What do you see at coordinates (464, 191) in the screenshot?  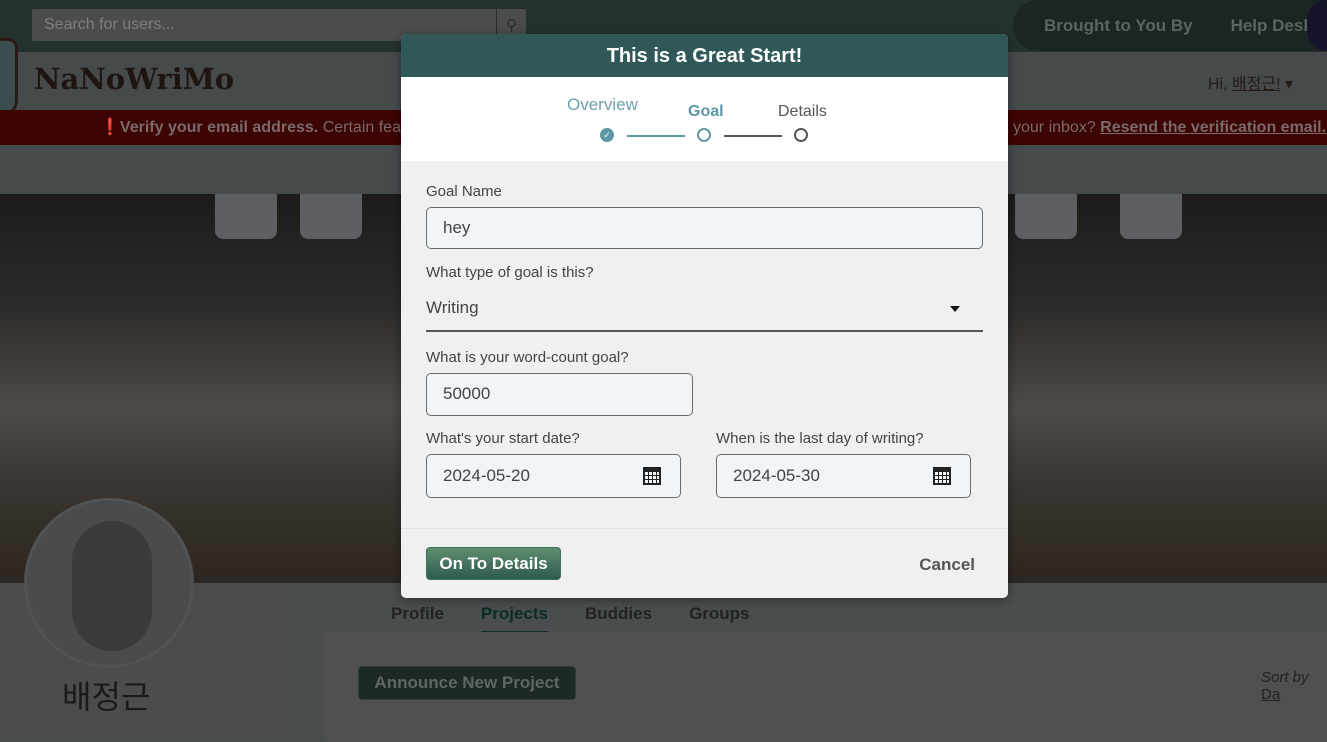 I see `goal-name-label: Goal Name` at bounding box center [464, 191].